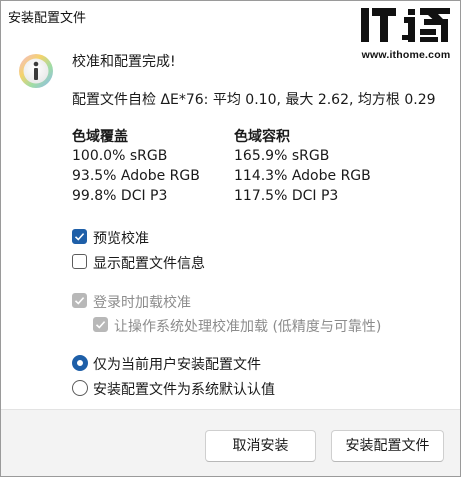  What do you see at coordinates (47, 18) in the screenshot?
I see `window-title: 安装配置文件` at bounding box center [47, 18].